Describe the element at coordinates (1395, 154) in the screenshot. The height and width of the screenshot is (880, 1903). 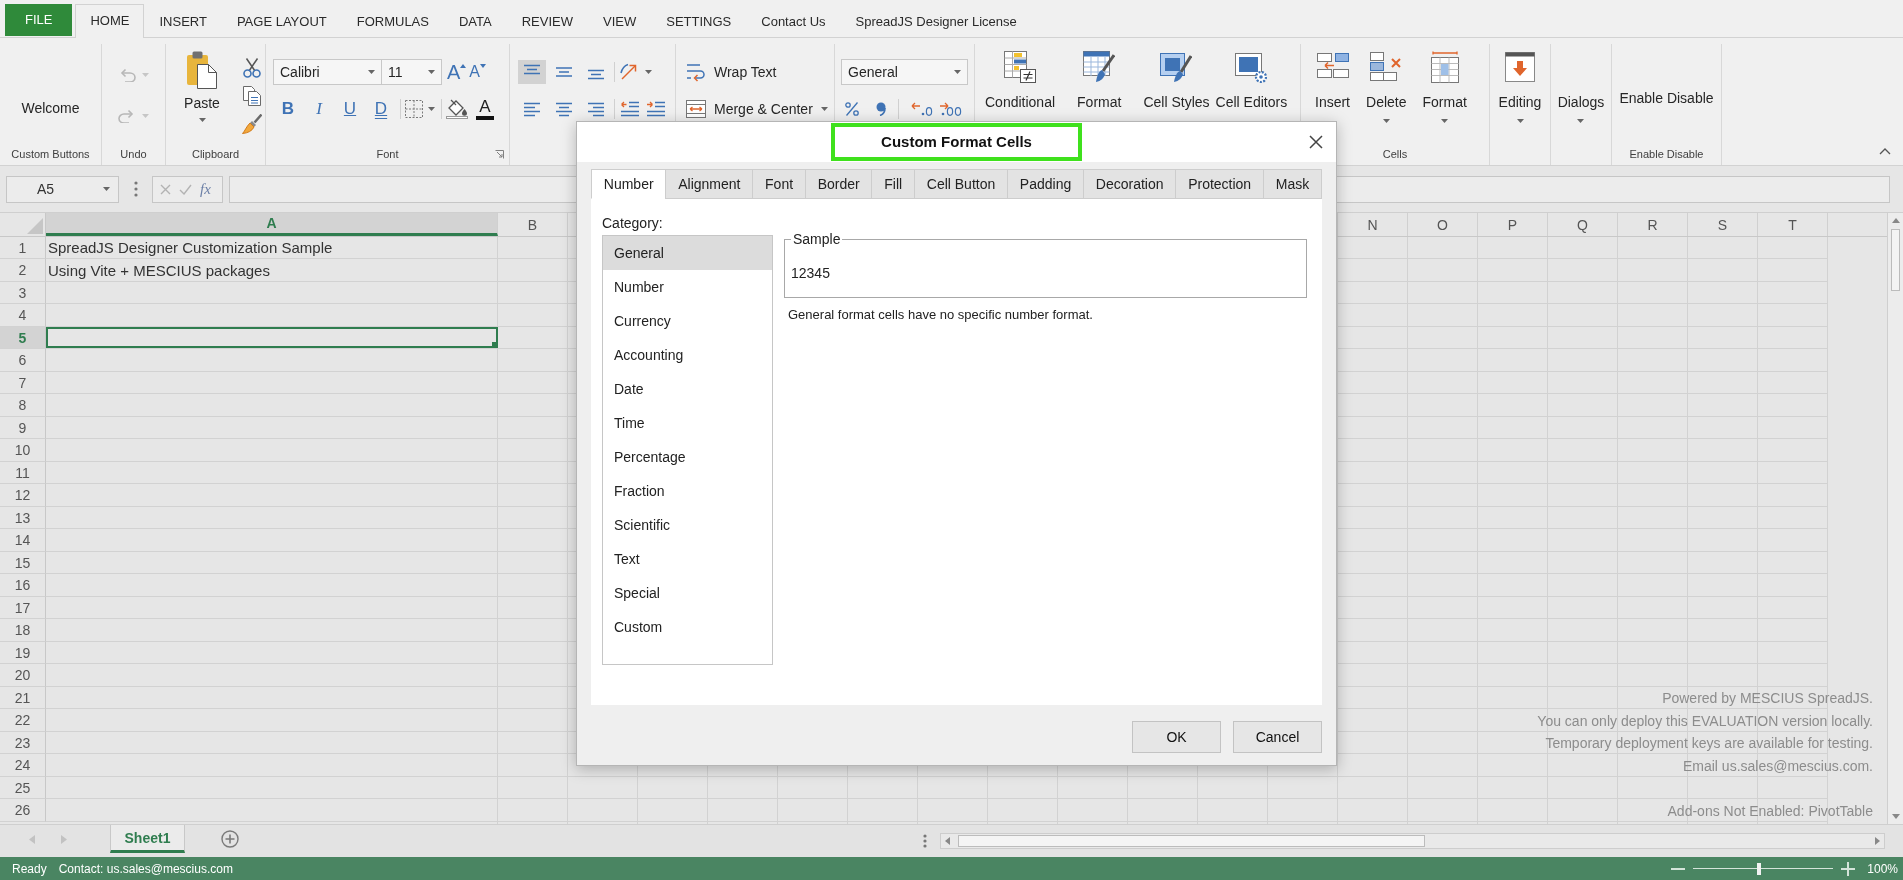
I see `group-label: Cells` at that location.